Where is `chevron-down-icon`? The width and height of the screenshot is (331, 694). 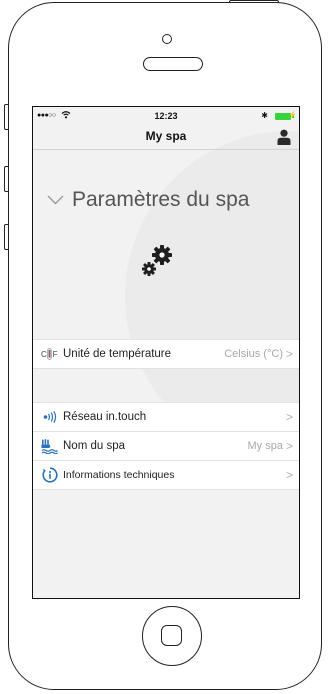
chevron-down-icon is located at coordinates (55, 200).